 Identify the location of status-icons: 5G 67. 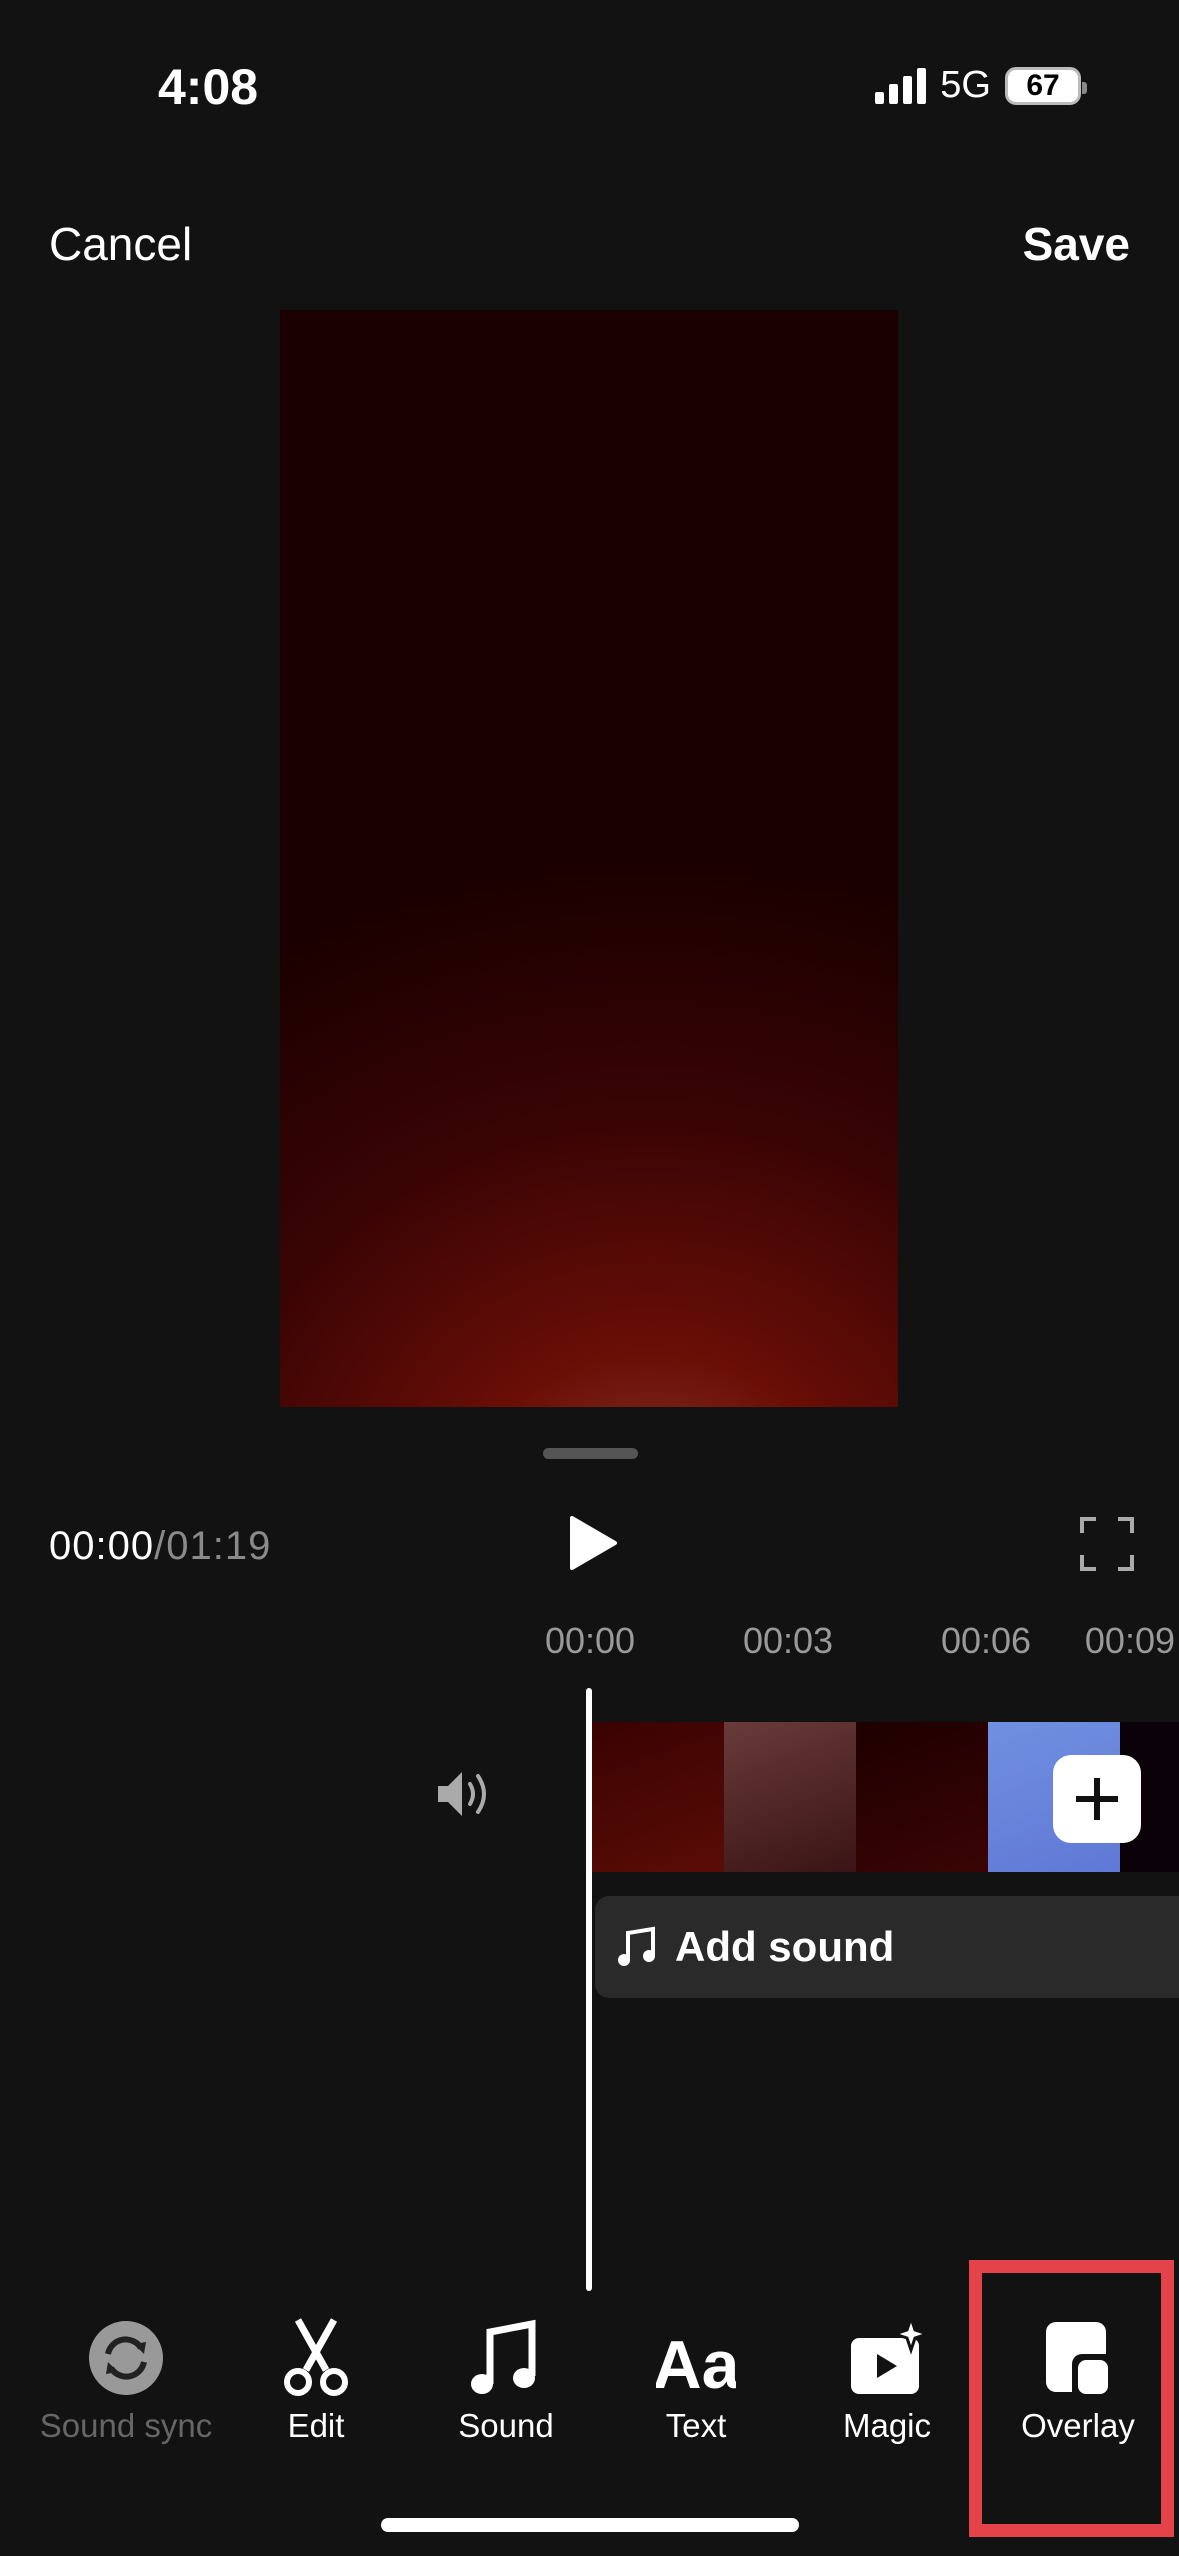
(981, 85).